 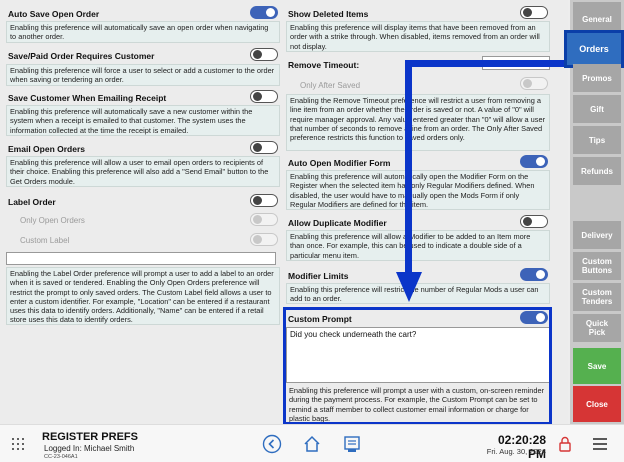 I want to click on sidebar-item-gift: Gift, so click(x=597, y=109).